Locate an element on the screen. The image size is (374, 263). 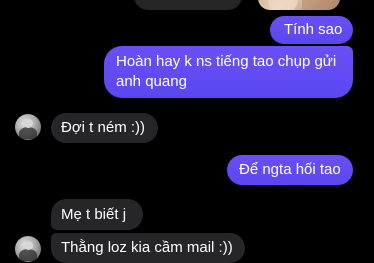
message-text: Thằng loz kia cầm mail :)) is located at coordinates (147, 247).